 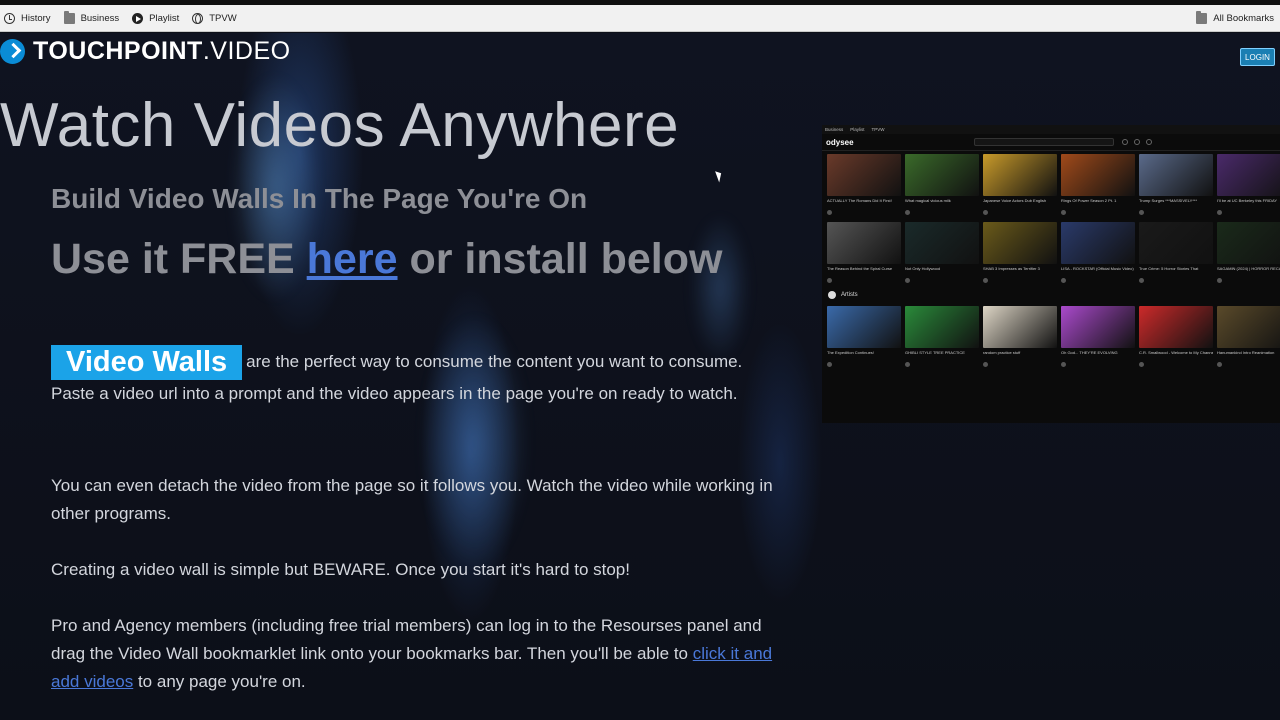 What do you see at coordinates (319, 198) in the screenshot?
I see `hero-subtitle: Build Video Walls In The Page You're On` at bounding box center [319, 198].